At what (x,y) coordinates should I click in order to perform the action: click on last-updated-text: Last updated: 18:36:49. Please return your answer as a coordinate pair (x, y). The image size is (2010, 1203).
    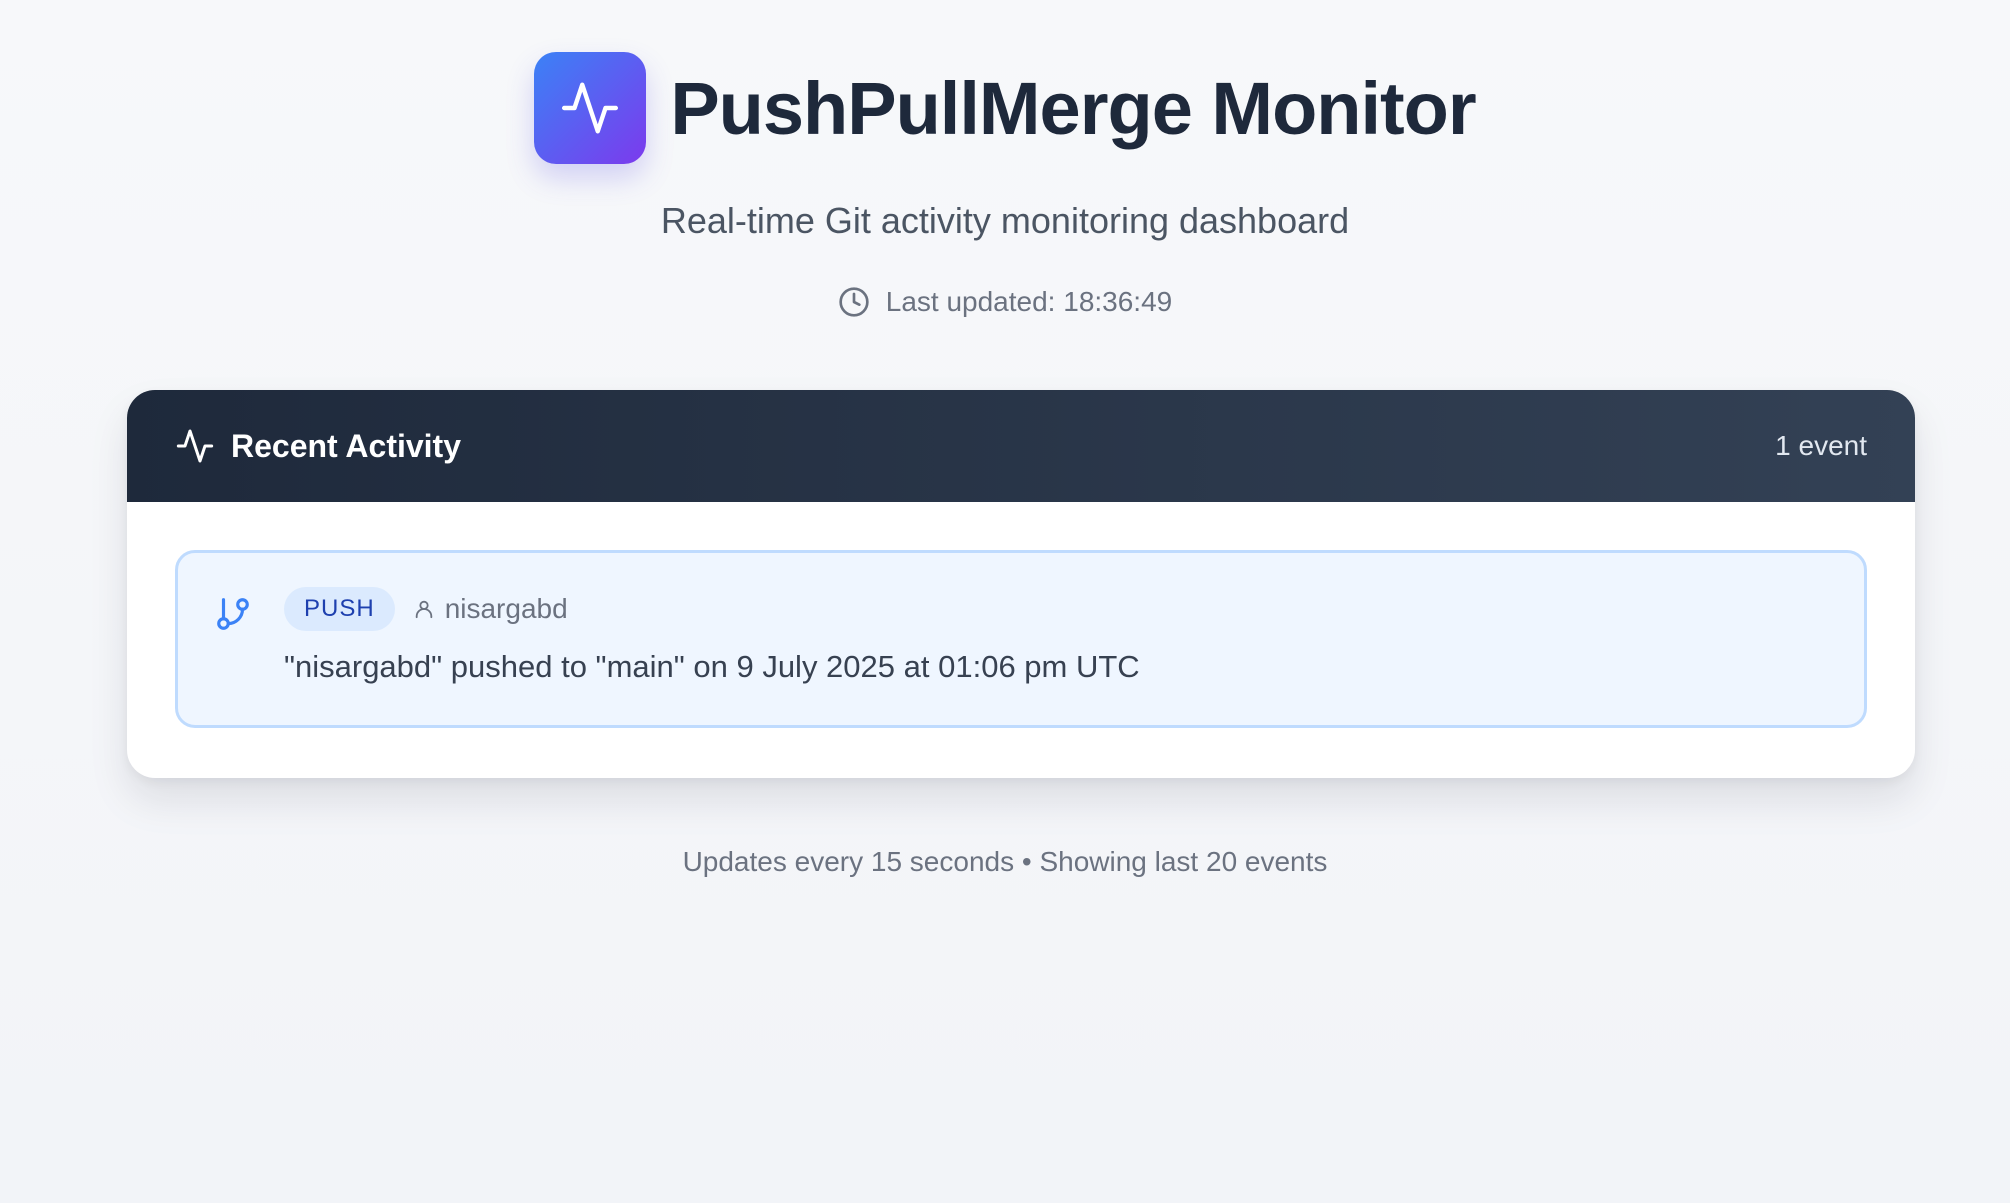
    Looking at the image, I should click on (1029, 301).